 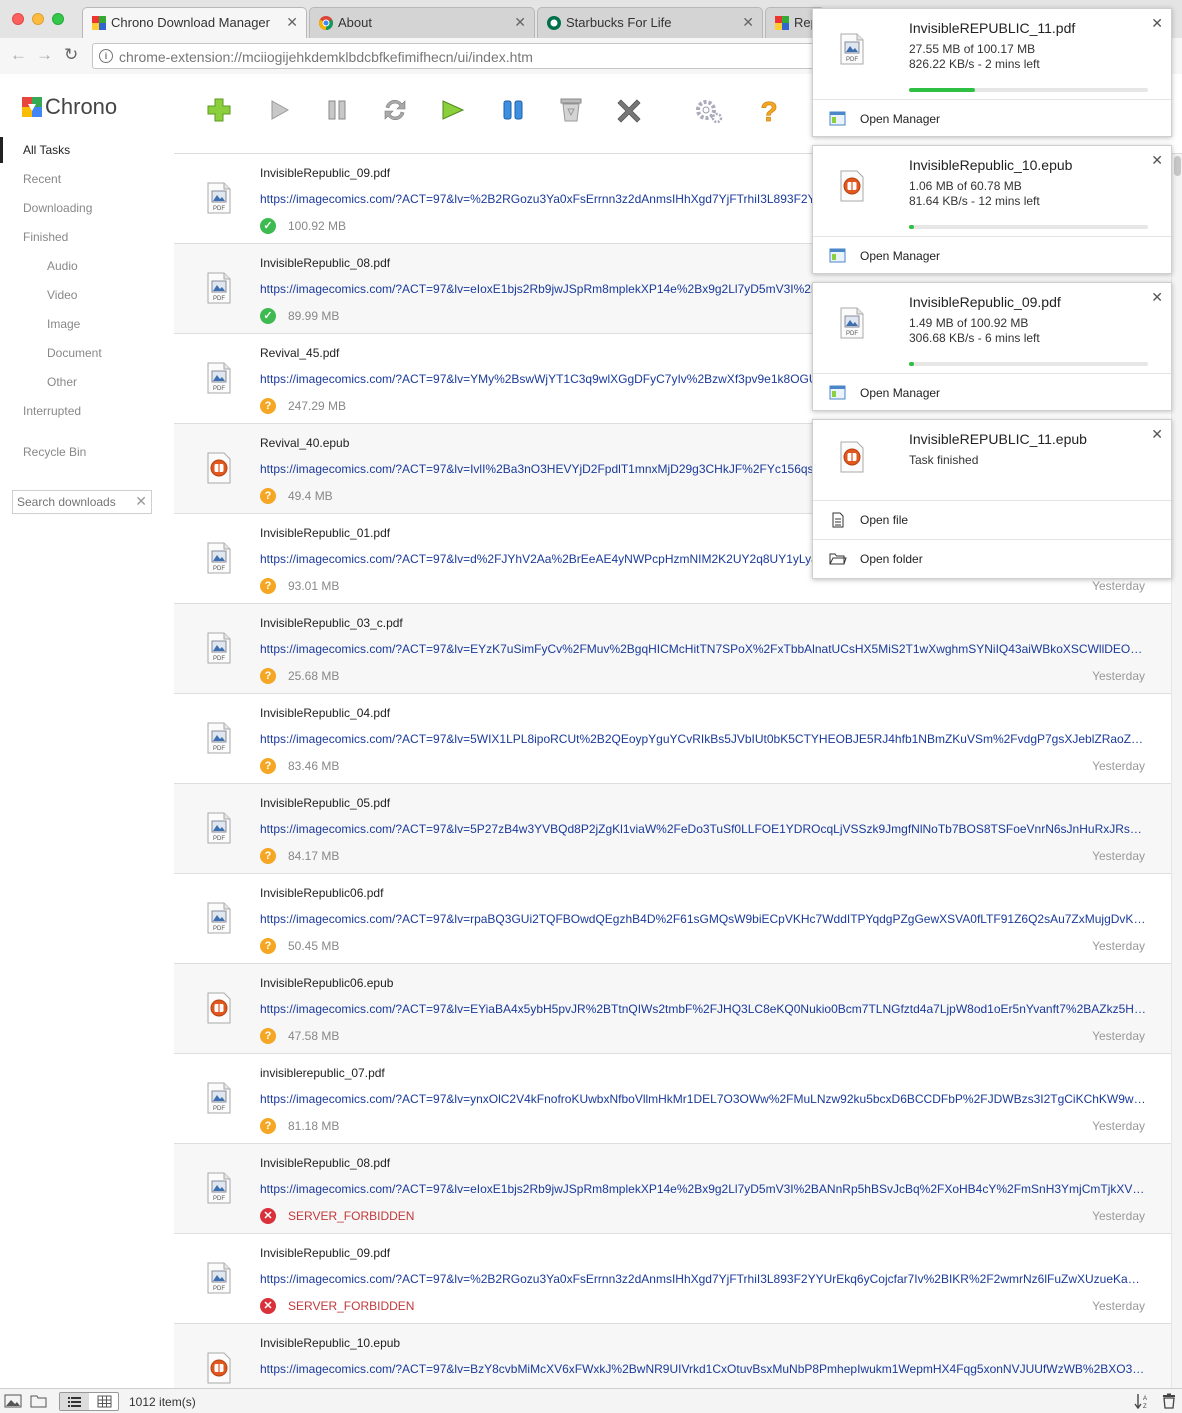 What do you see at coordinates (141, 501) in the screenshot?
I see `clear-search-icon: ✕` at bounding box center [141, 501].